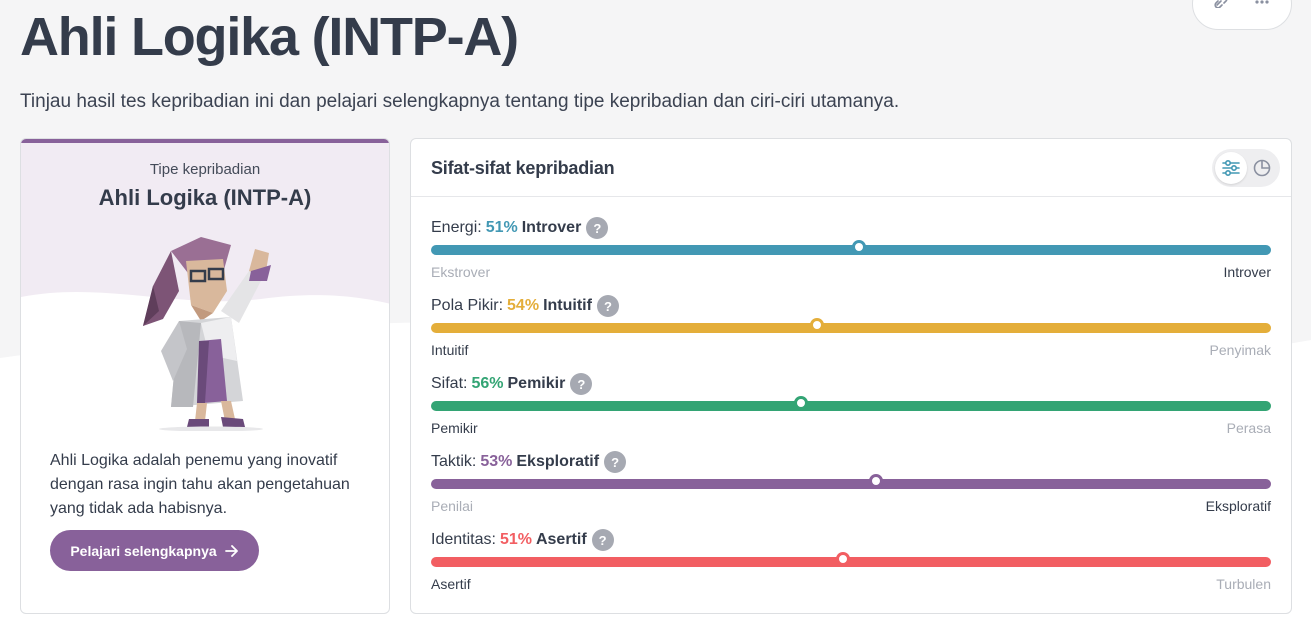  What do you see at coordinates (851, 490) in the screenshot?
I see `trait-row: Taktik: 53% Eksploratif? Penilai Eksploratif` at bounding box center [851, 490].